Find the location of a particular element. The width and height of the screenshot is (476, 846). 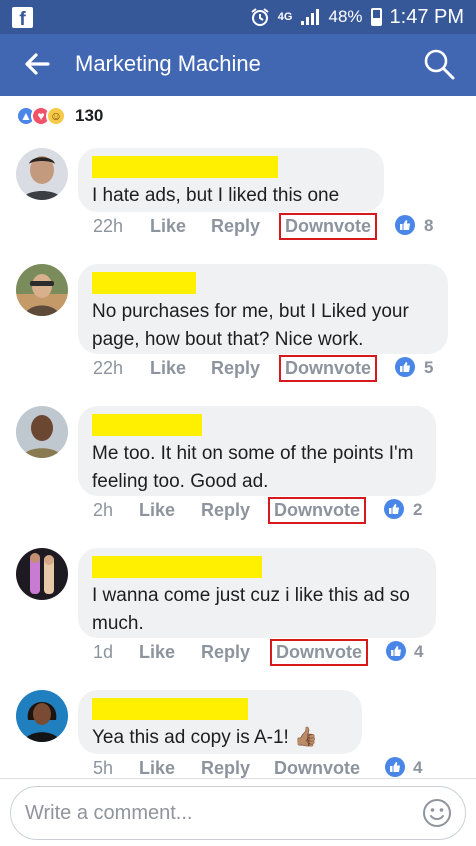

battery-icon is located at coordinates (376, 17).